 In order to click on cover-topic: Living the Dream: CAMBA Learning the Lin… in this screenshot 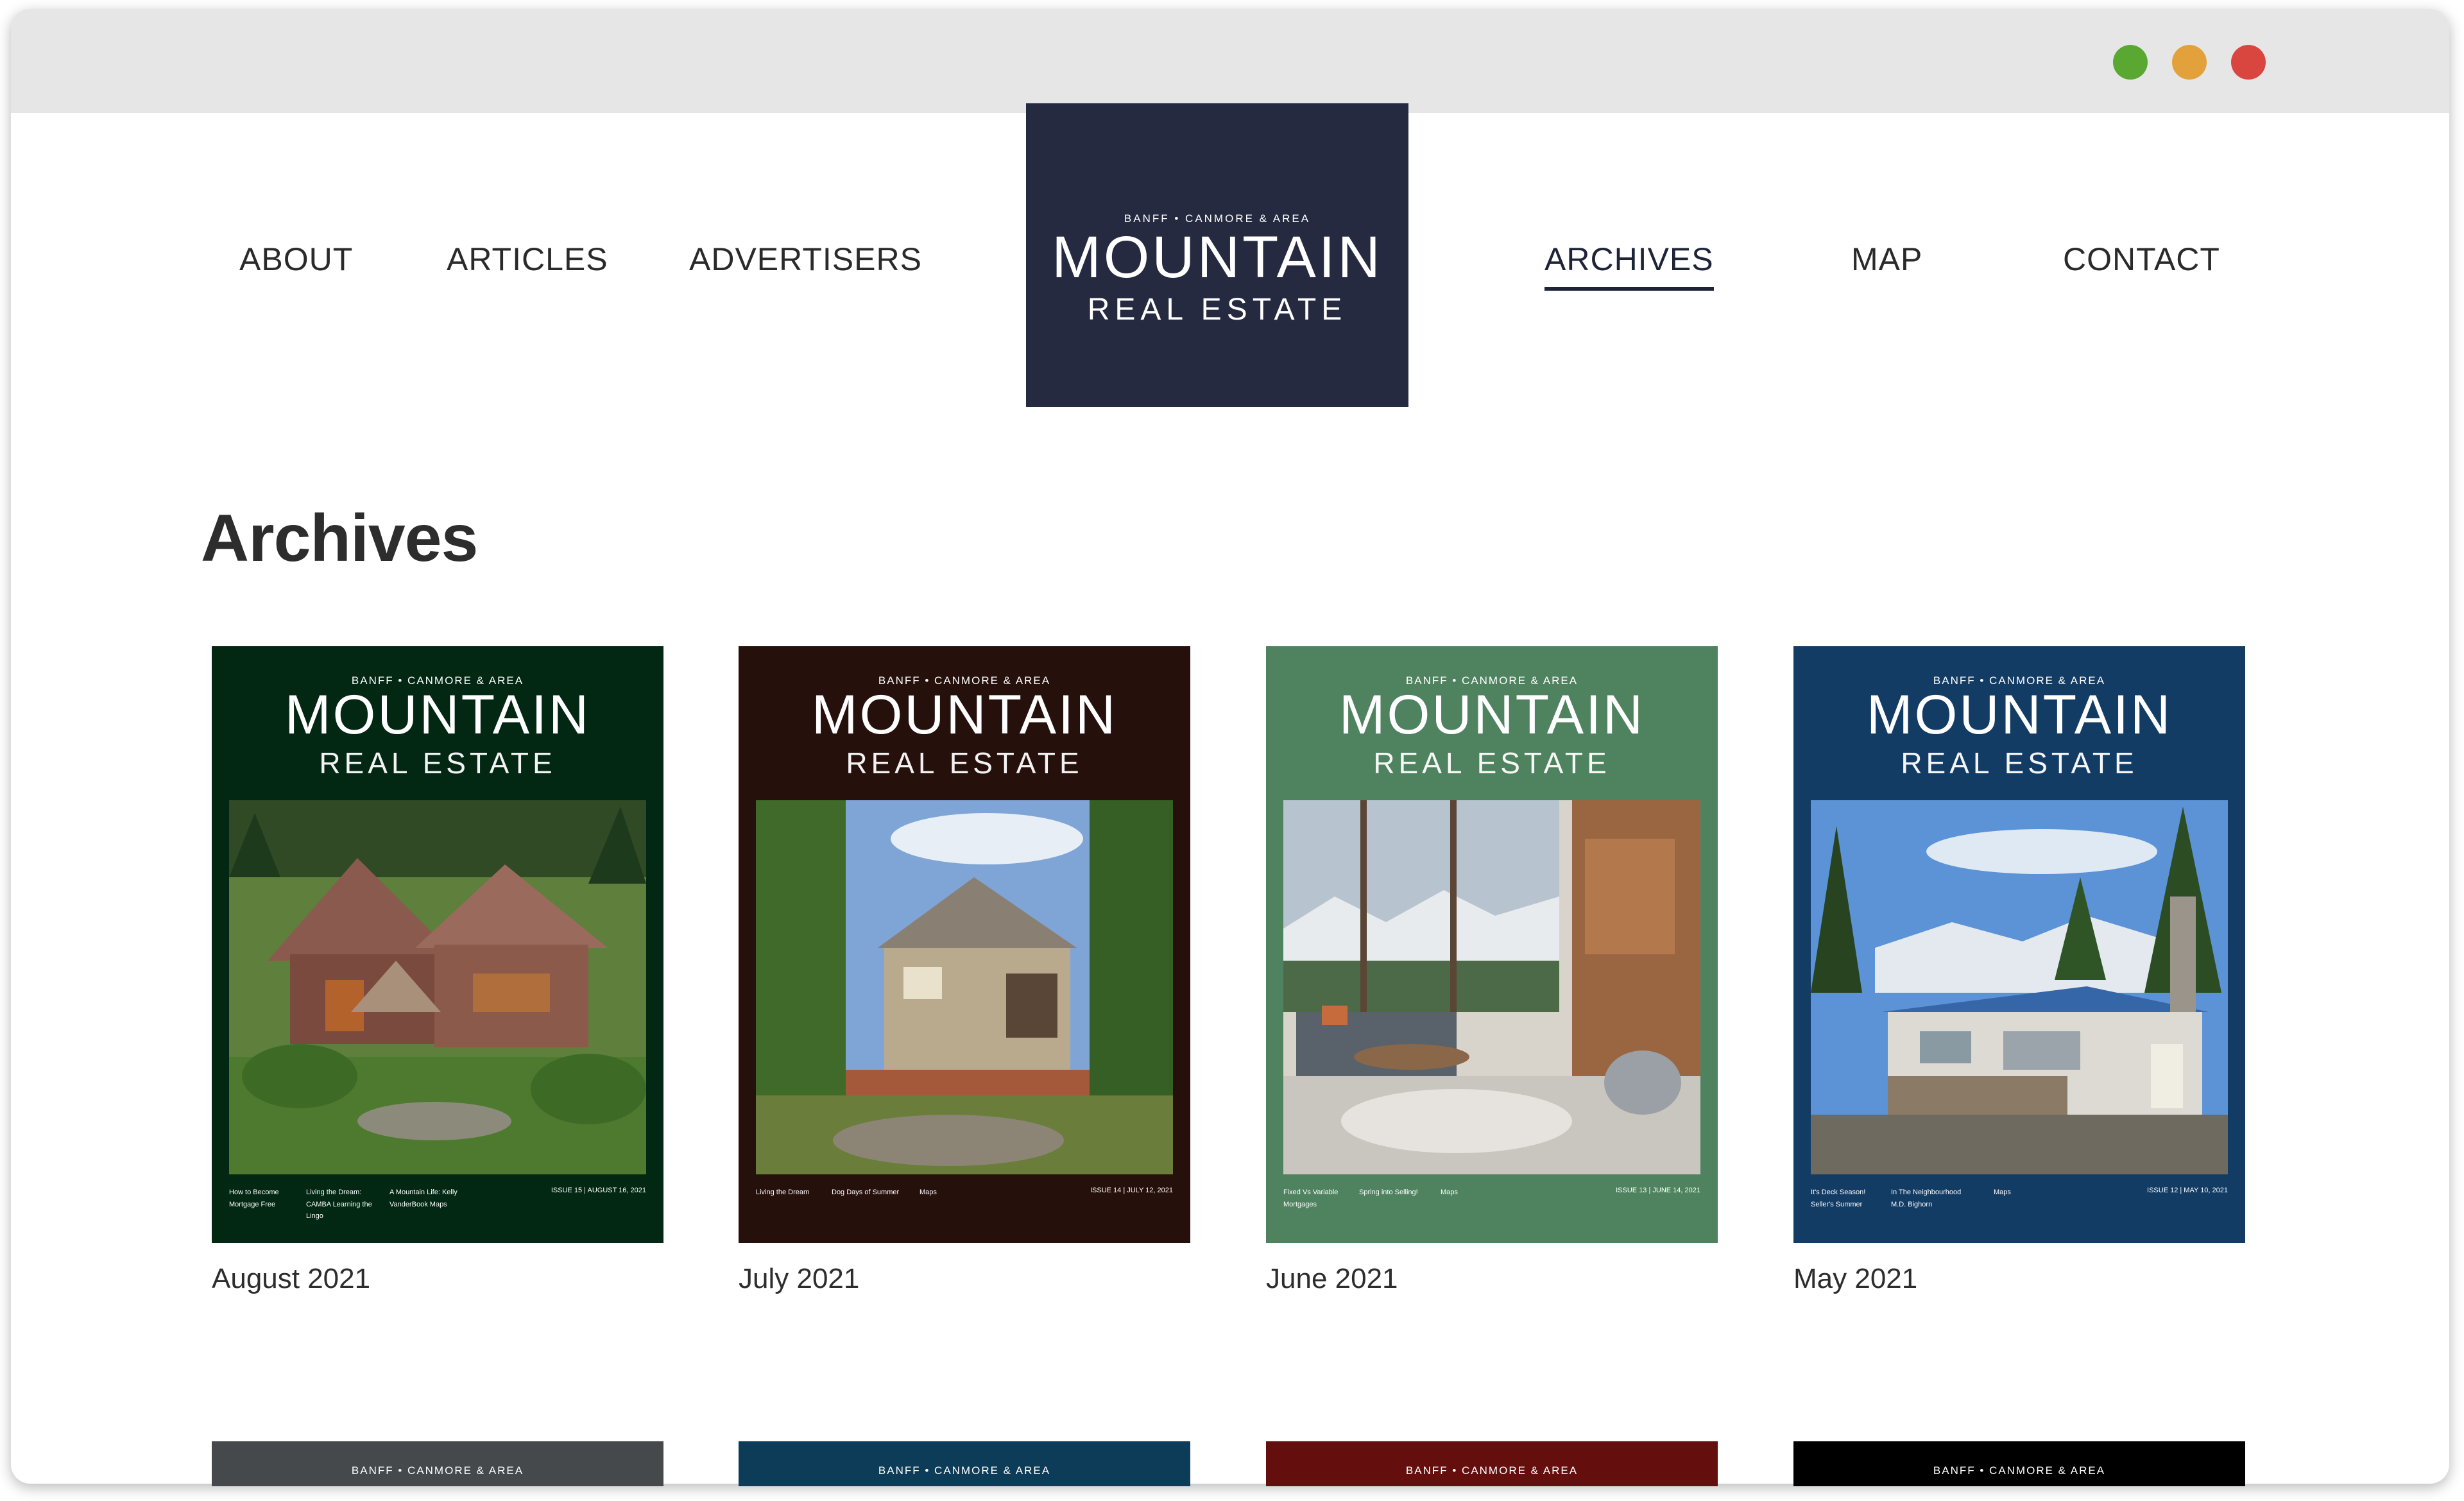, I will do `click(339, 1204)`.